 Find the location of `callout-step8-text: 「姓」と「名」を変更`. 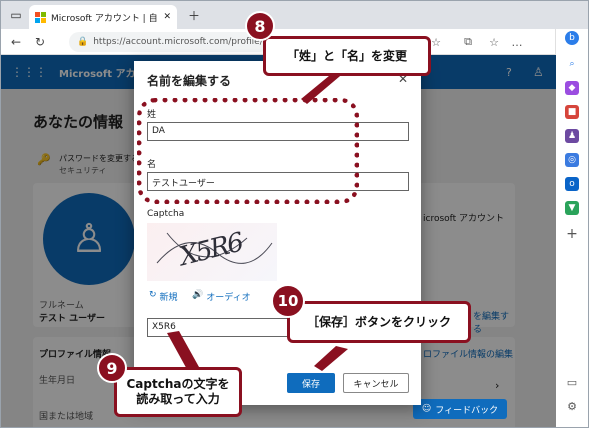

callout-step8-text: 「姓」と「名」を変更 is located at coordinates (346, 55).